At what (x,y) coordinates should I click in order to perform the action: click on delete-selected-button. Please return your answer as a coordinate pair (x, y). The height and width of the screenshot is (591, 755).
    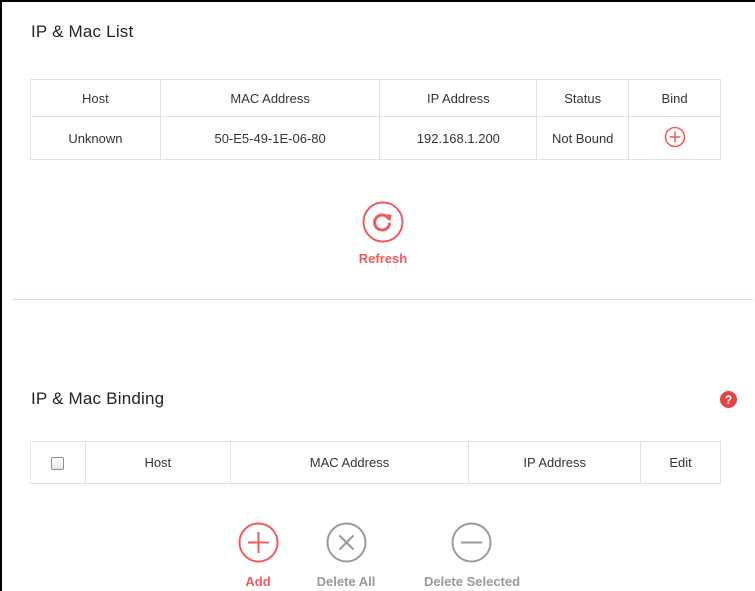
    Looking at the image, I should click on (471, 542).